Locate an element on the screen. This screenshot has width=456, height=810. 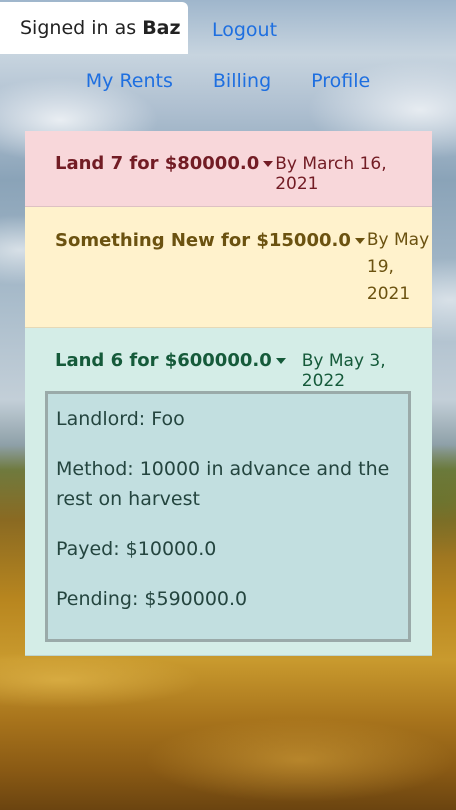
nav-billing: Billing is located at coordinates (242, 81).